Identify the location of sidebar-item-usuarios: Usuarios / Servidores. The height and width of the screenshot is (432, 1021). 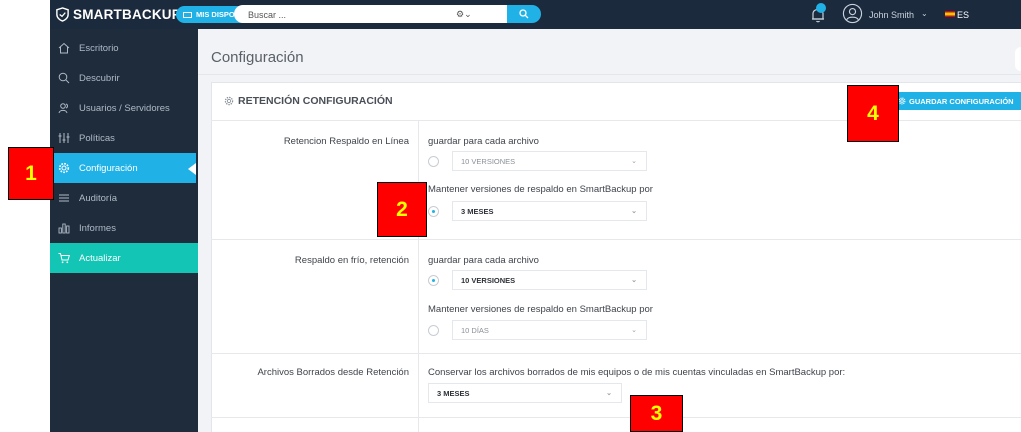
(124, 108).